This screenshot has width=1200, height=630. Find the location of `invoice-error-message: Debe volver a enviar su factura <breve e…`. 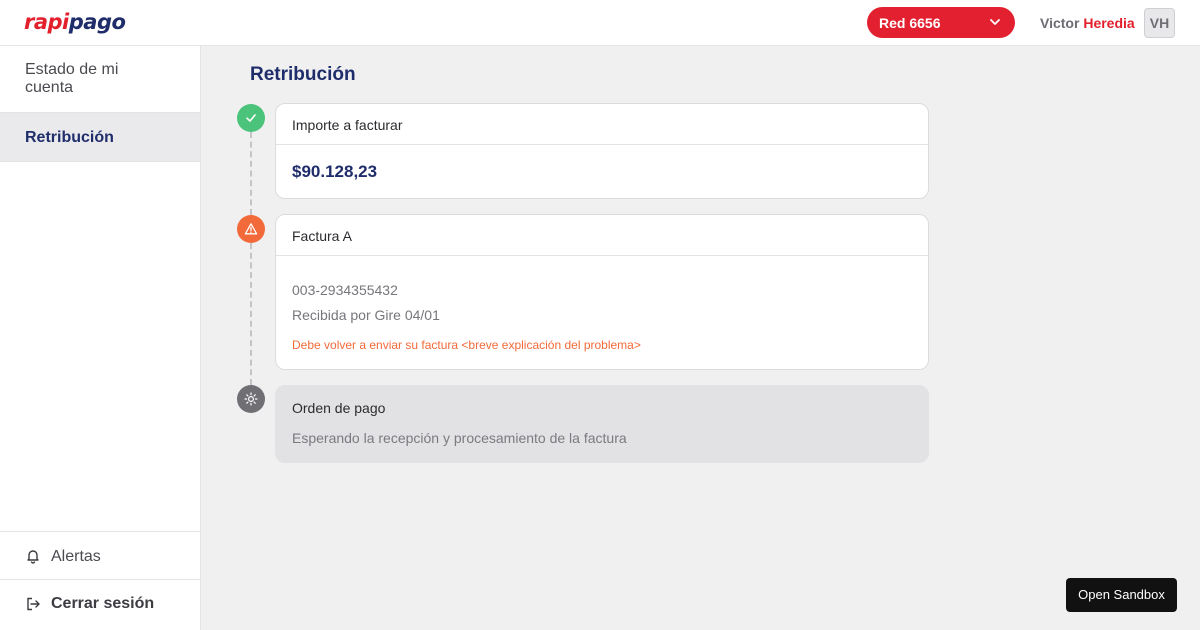

invoice-error-message: Debe volver a enviar su factura <breve e… is located at coordinates (466, 345).